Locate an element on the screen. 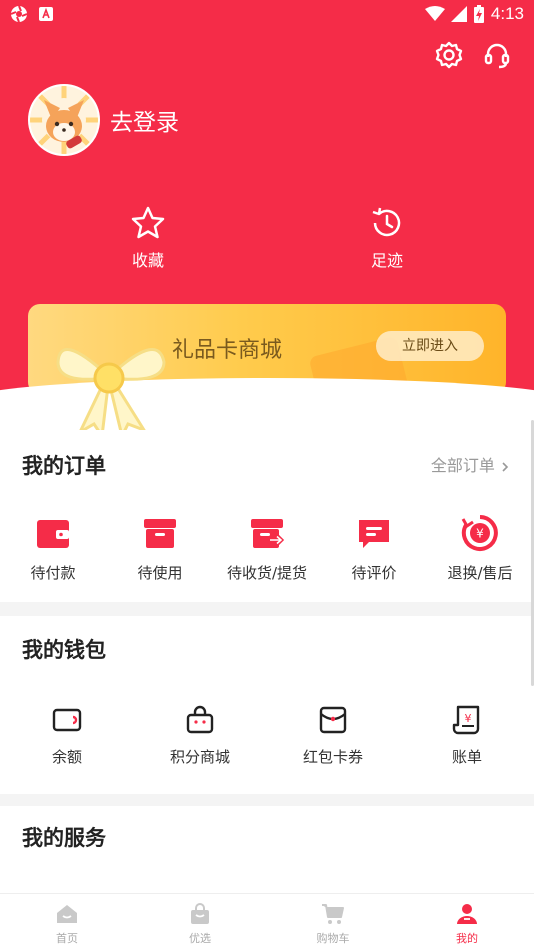  wallet-points-mall: 积分商城 is located at coordinates (200, 735).